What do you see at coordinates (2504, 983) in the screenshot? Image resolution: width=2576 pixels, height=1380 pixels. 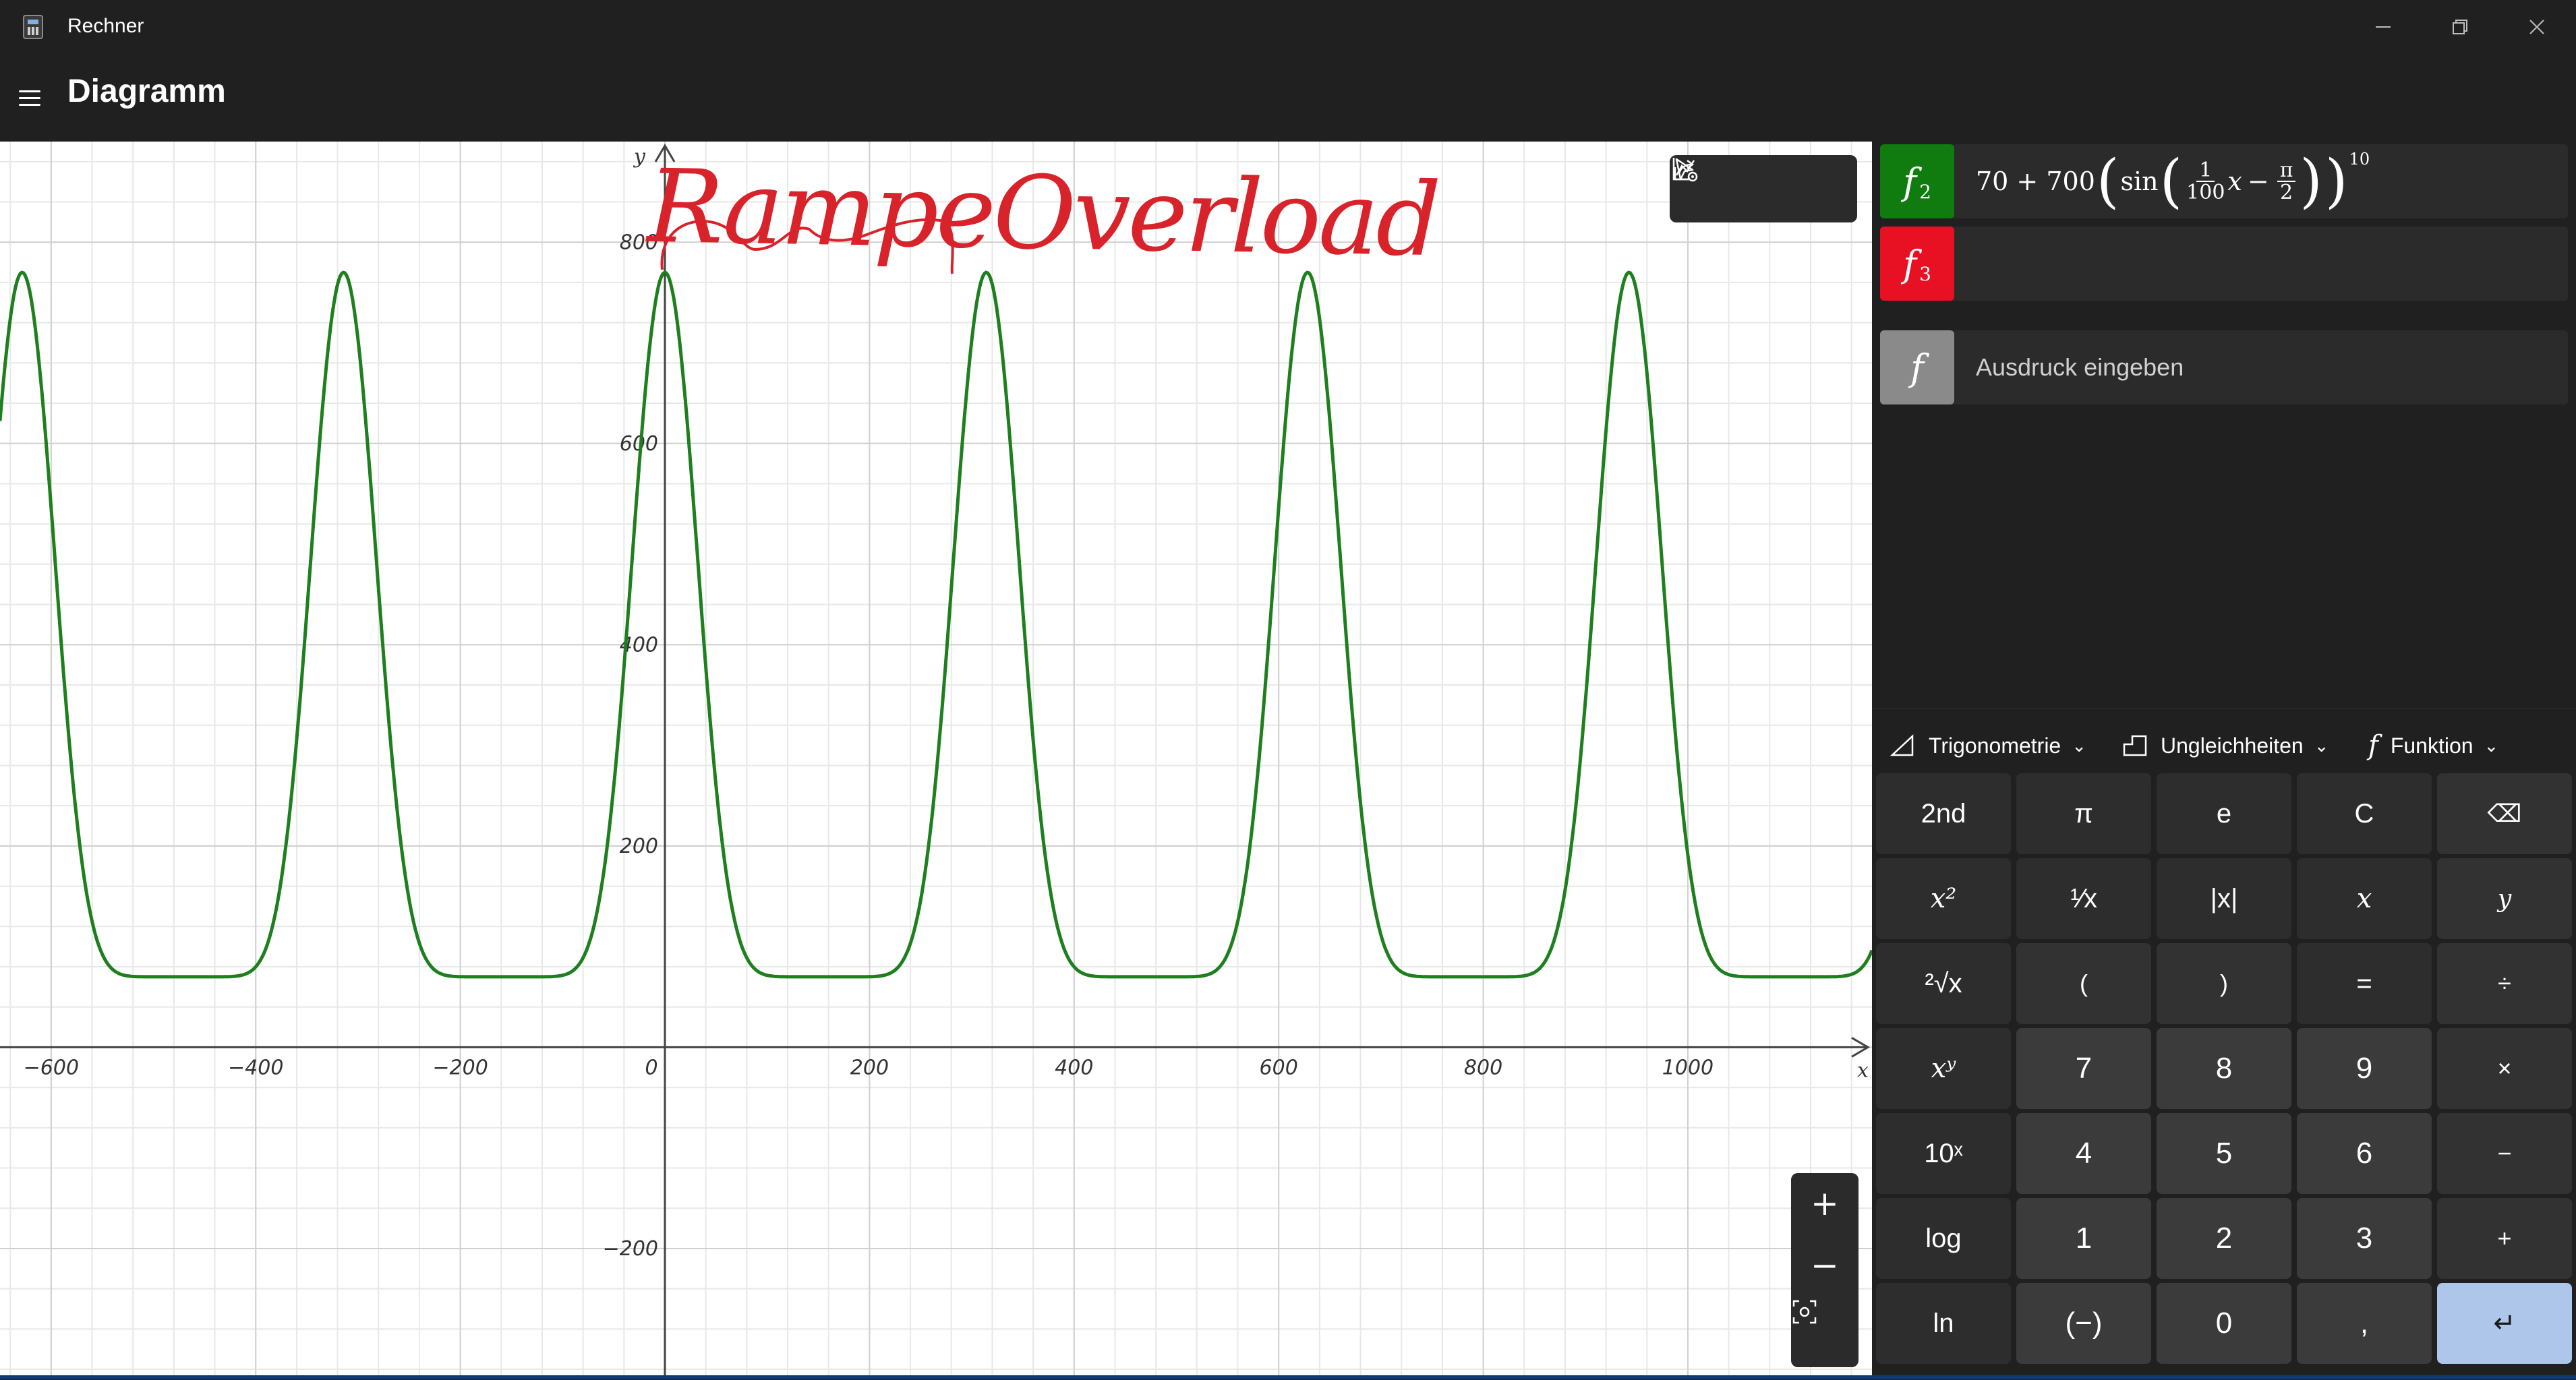 I see `divide-key: ÷` at bounding box center [2504, 983].